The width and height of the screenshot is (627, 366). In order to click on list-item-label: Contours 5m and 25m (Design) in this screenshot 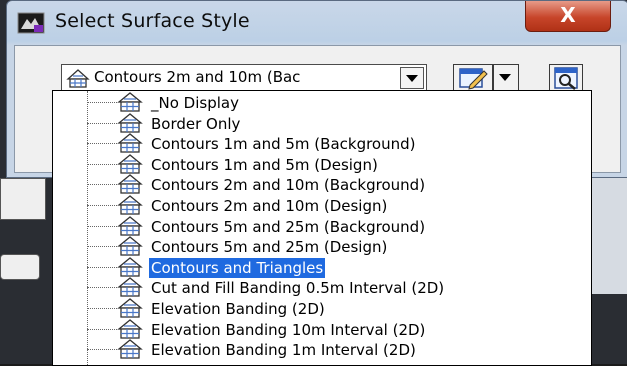, I will do `click(269, 247)`.